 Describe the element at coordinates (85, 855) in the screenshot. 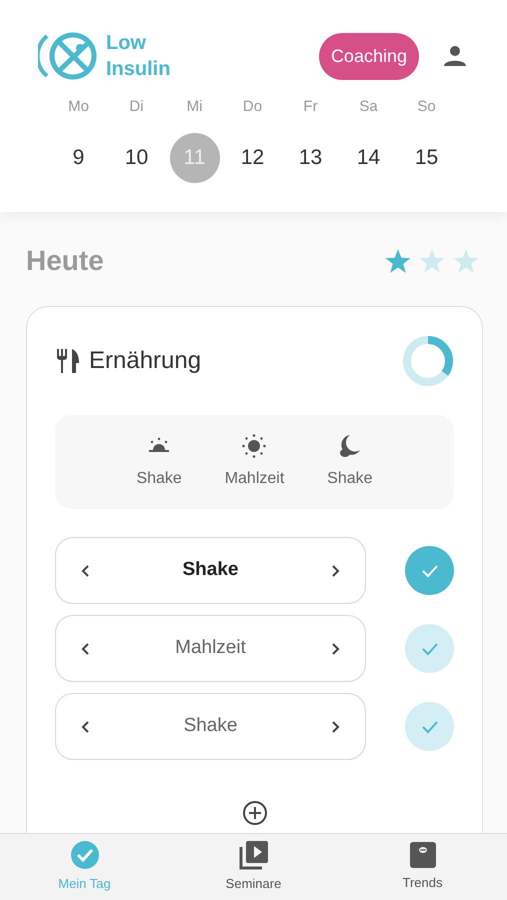

I see `check-circle-icon` at that location.